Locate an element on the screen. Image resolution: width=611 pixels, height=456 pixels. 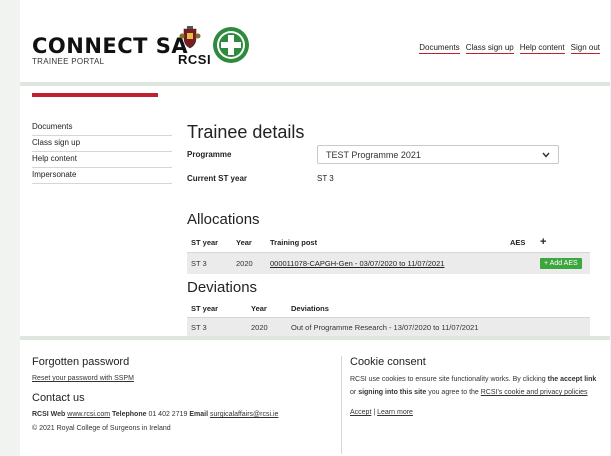
cookie-text-signing: signing into this site is located at coordinates (392, 392).